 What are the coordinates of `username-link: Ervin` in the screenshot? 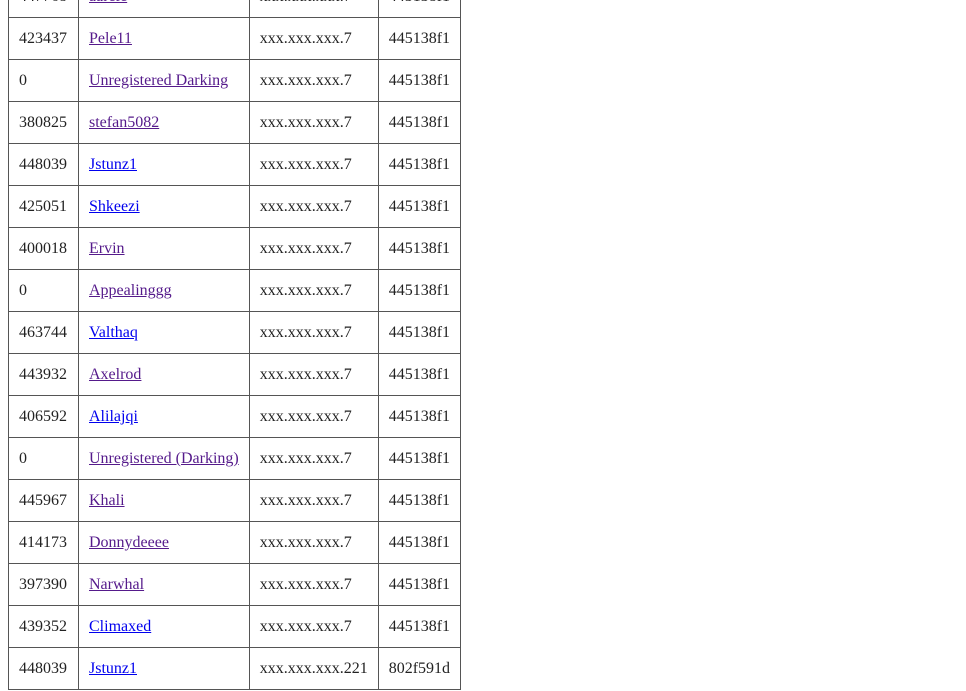 It's located at (107, 248).